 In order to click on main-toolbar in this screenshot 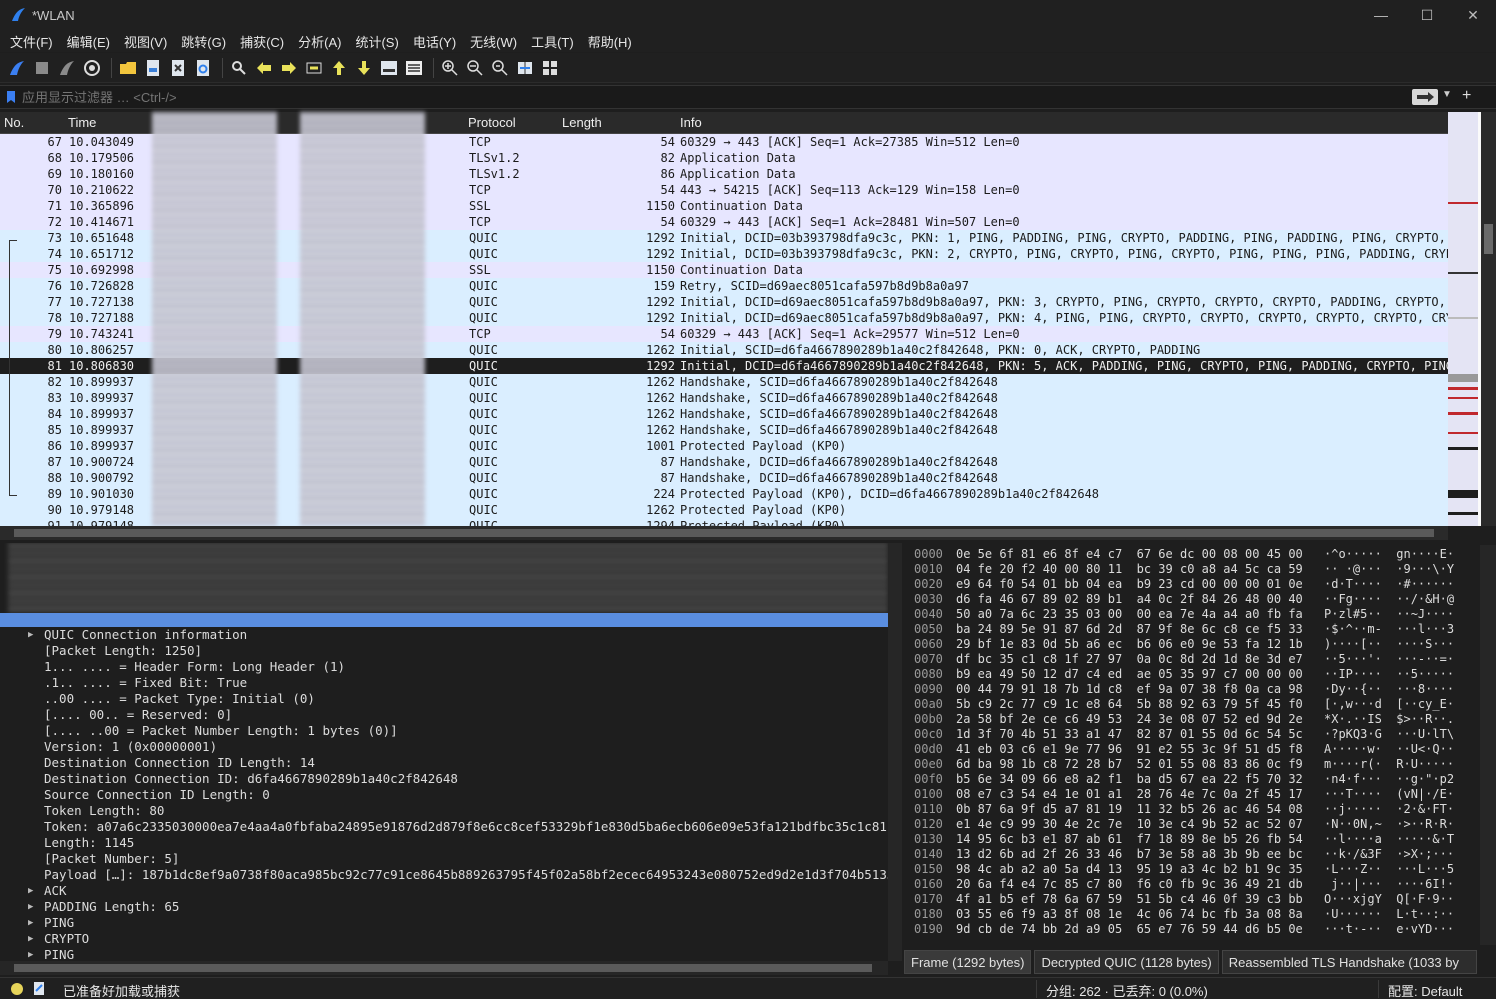, I will do `click(748, 68)`.